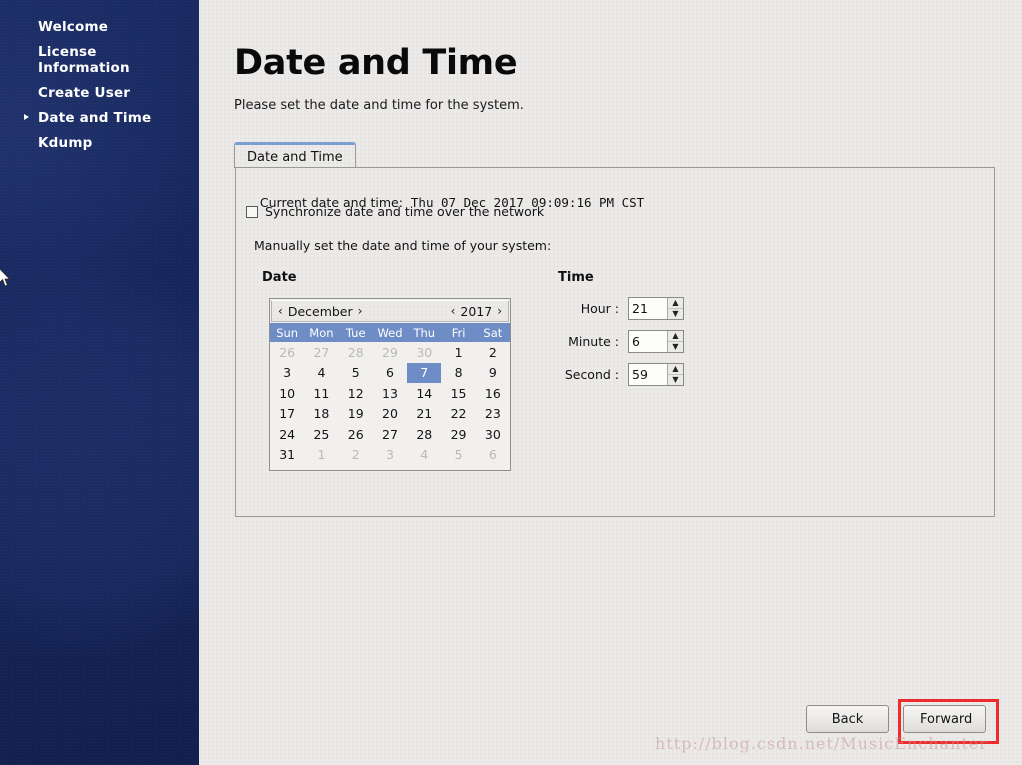  Describe the element at coordinates (675, 379) in the screenshot. I see `second-decrement-icon: ▼` at that location.